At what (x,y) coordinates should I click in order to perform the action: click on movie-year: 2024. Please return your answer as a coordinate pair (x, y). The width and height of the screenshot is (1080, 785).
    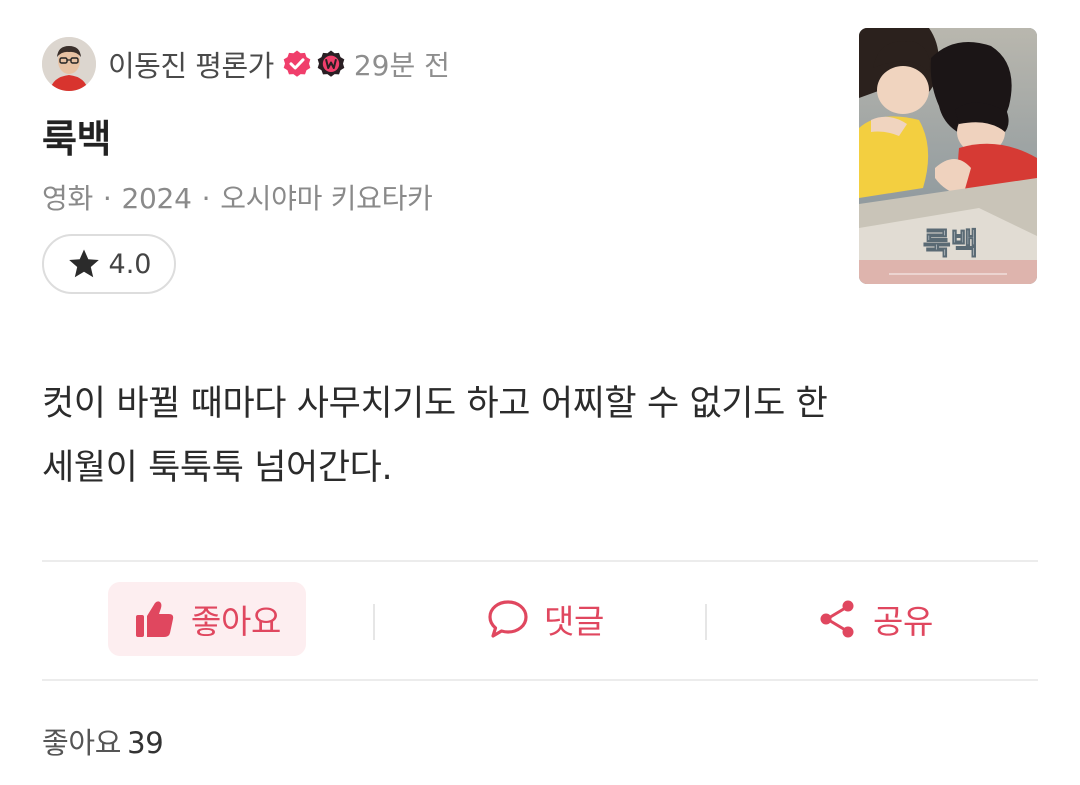
    Looking at the image, I should click on (156, 198).